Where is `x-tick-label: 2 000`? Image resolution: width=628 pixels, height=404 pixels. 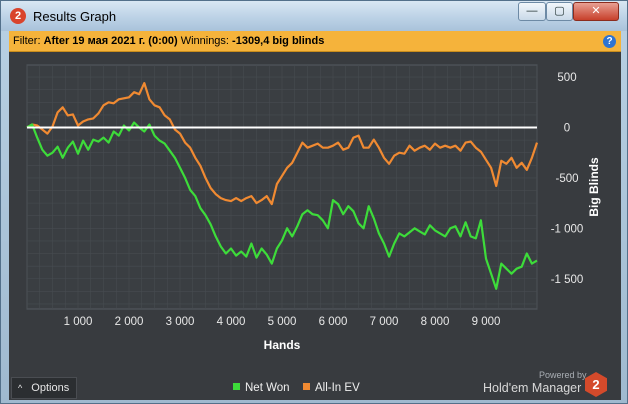
x-tick-label: 2 000 is located at coordinates (129, 322).